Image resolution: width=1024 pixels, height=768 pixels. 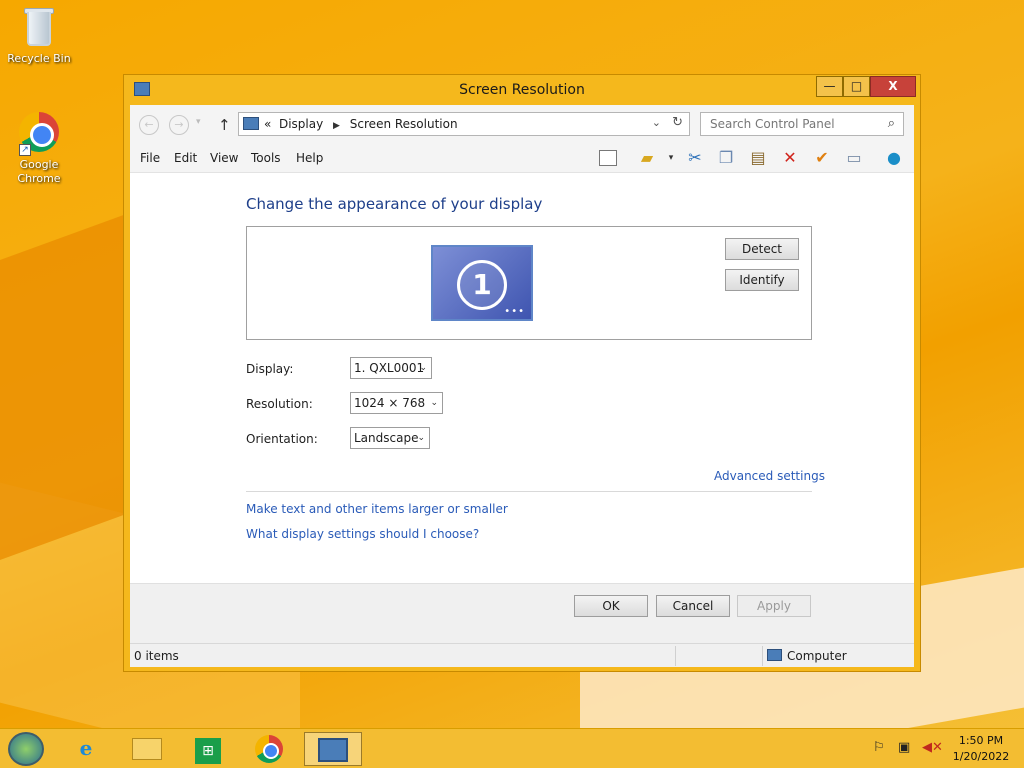 I want to click on chrome-icon: ↗, so click(x=39, y=134).